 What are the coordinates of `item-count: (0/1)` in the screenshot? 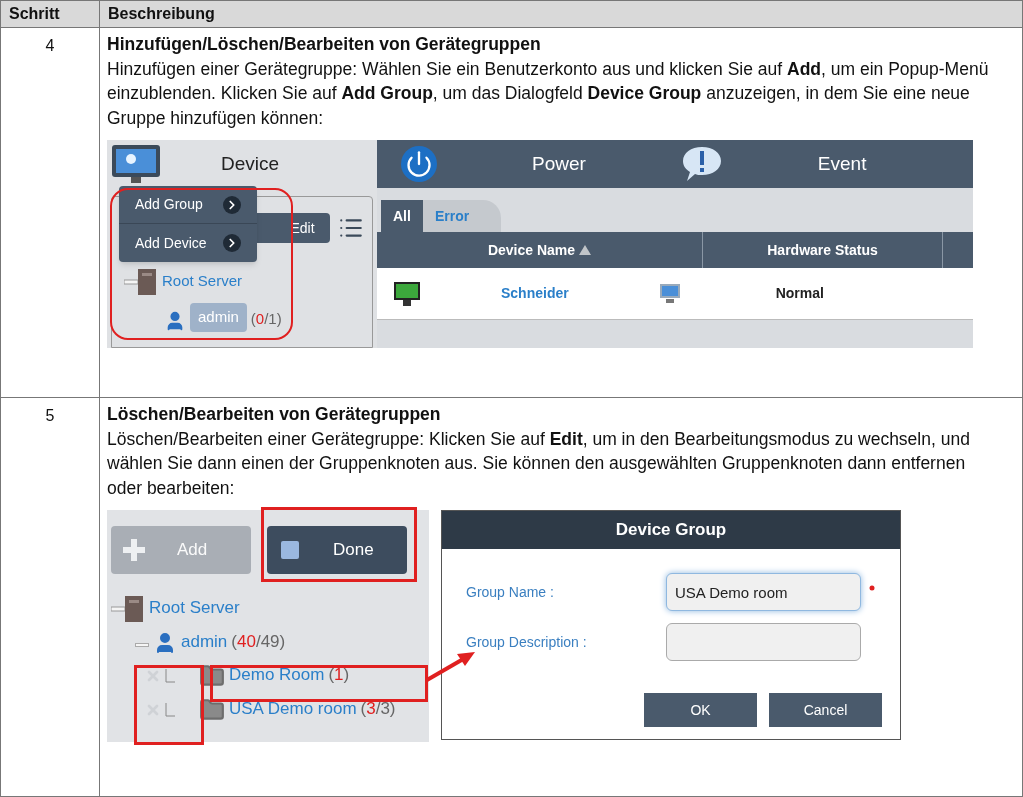 It's located at (266, 319).